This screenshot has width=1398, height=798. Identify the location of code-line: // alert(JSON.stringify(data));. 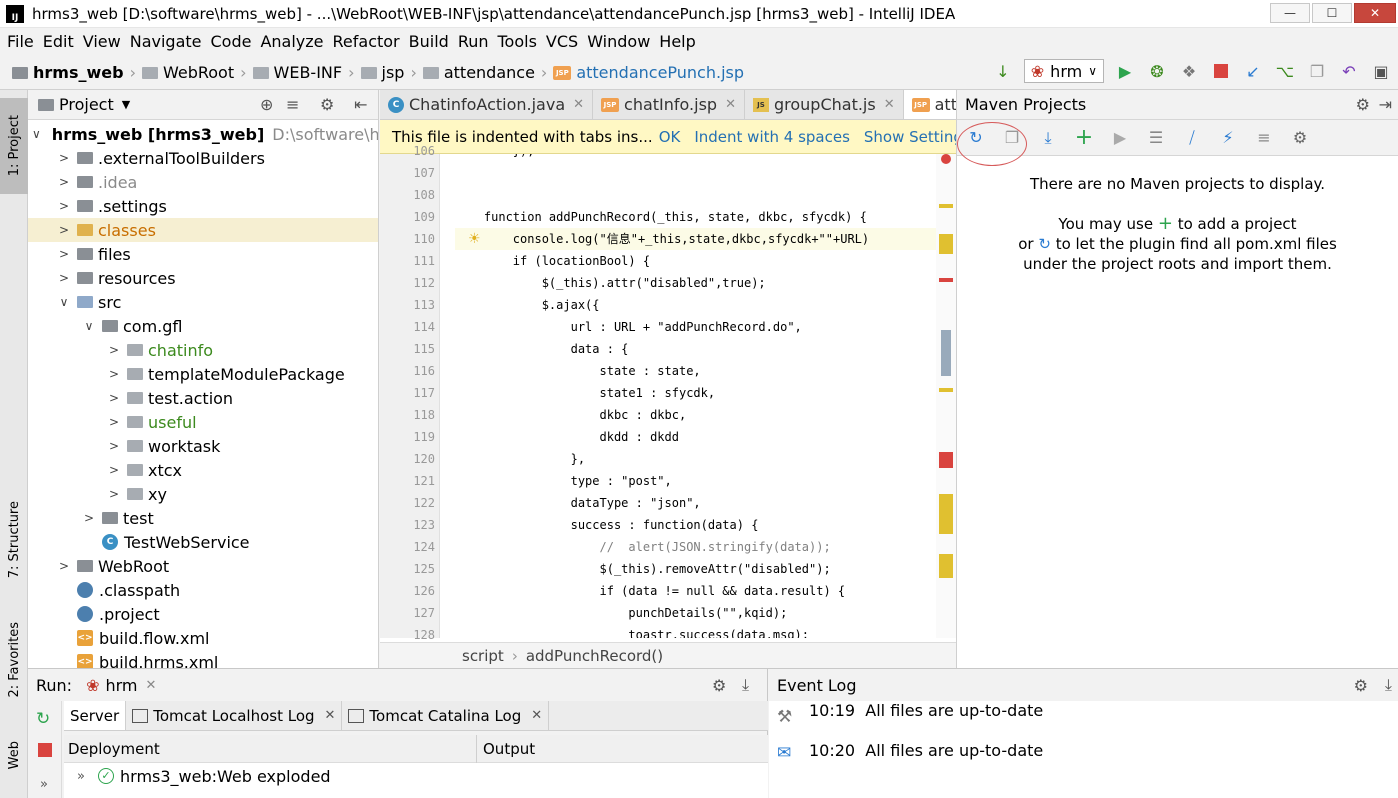
(642, 547).